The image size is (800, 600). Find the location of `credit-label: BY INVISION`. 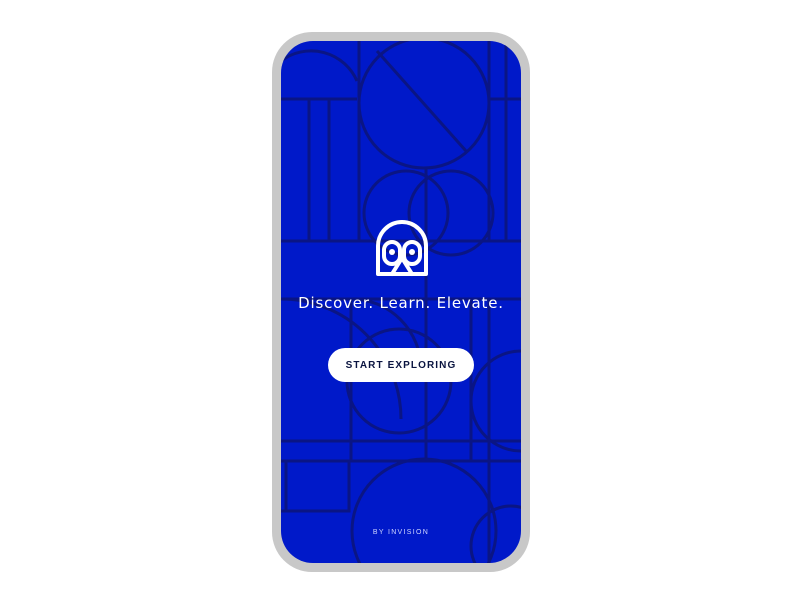

credit-label: BY INVISION is located at coordinates (401, 532).